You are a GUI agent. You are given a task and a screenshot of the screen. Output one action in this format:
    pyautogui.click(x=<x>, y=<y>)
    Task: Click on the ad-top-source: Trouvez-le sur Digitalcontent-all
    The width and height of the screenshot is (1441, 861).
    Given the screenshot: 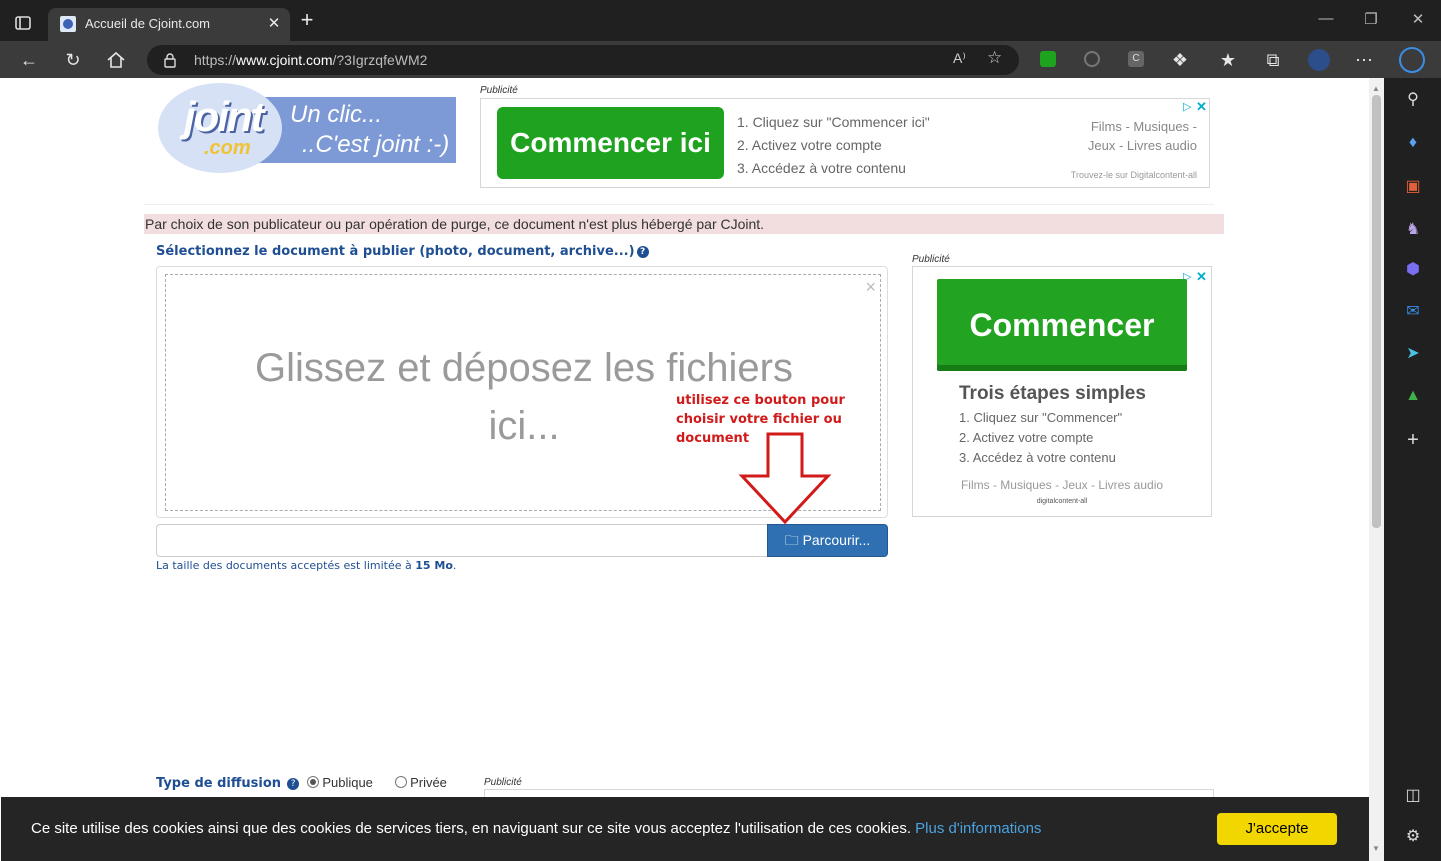 What is the action you would take?
    pyautogui.click(x=1133, y=175)
    